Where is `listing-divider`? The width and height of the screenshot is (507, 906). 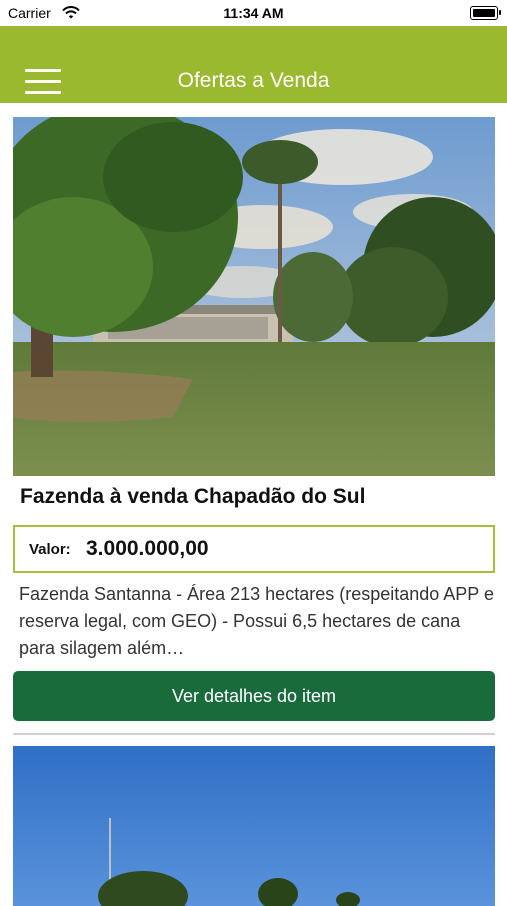 listing-divider is located at coordinates (254, 734).